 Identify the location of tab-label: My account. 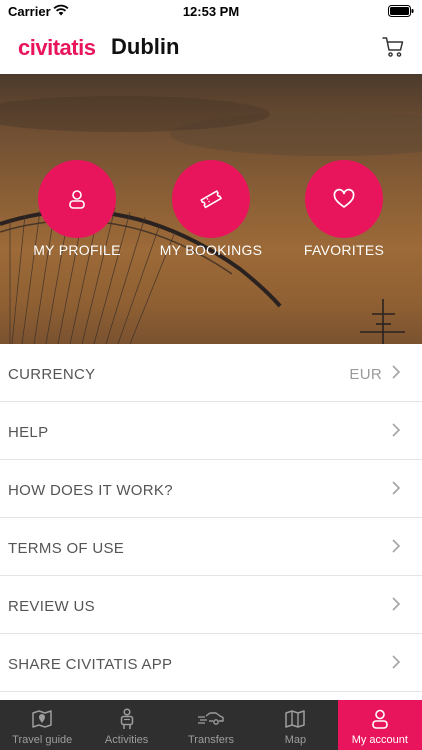
(379, 740).